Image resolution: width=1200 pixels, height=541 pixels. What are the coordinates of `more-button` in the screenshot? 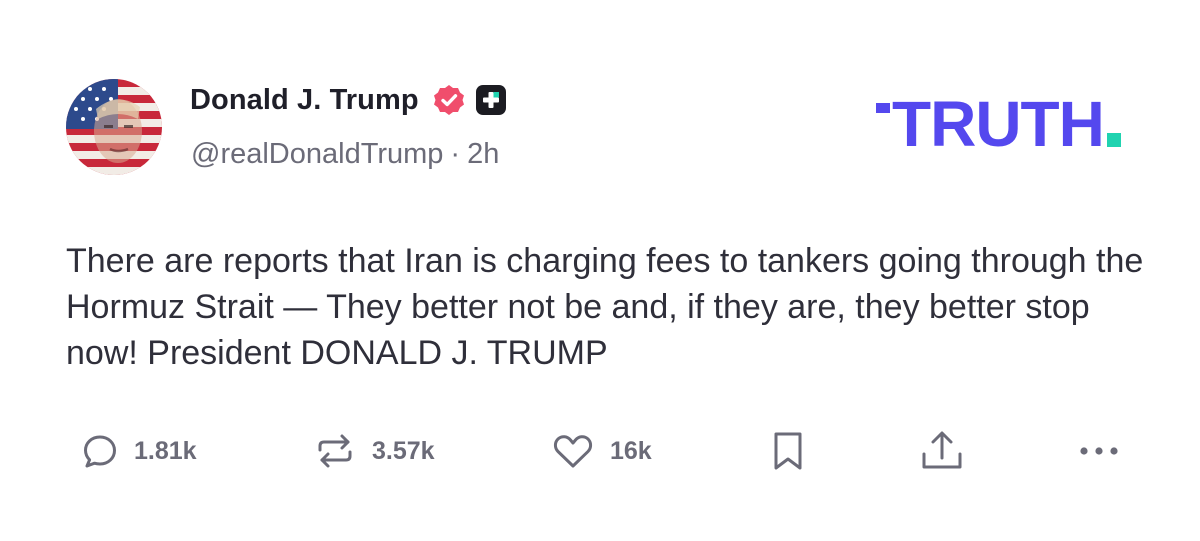 It's located at (1099, 451).